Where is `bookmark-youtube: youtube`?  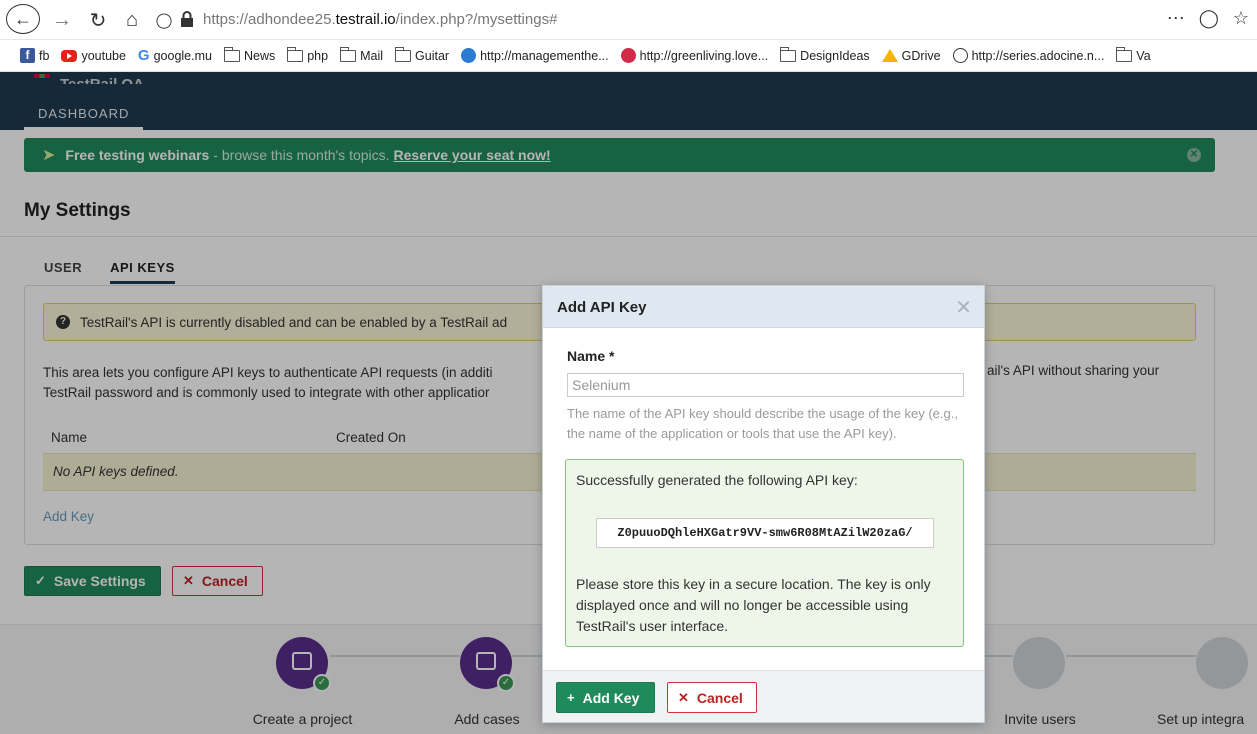 bookmark-youtube: youtube is located at coordinates (93, 56).